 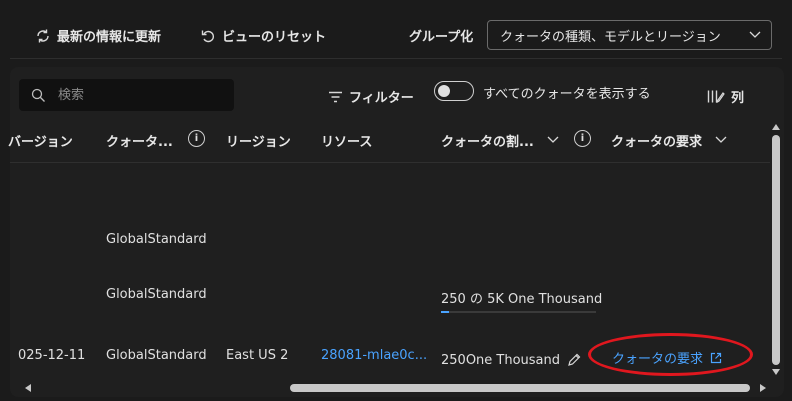 What do you see at coordinates (40, 140) in the screenshot?
I see `header-version: バージョン` at bounding box center [40, 140].